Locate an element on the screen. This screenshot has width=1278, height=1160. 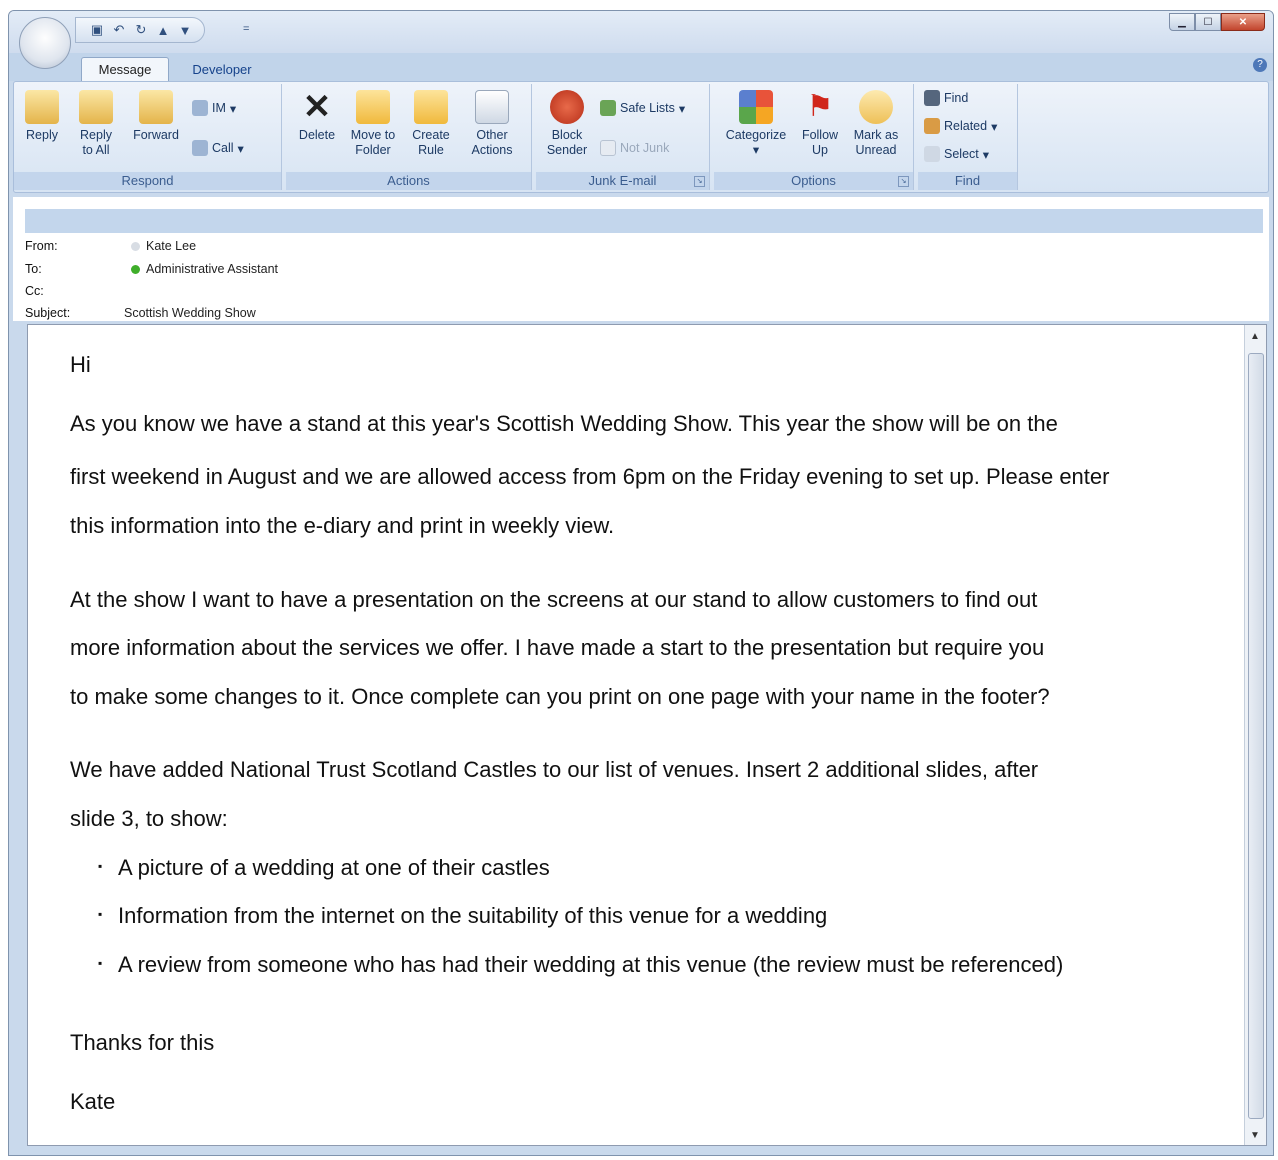
customize-qat-button: = is located at coordinates (246, 29).